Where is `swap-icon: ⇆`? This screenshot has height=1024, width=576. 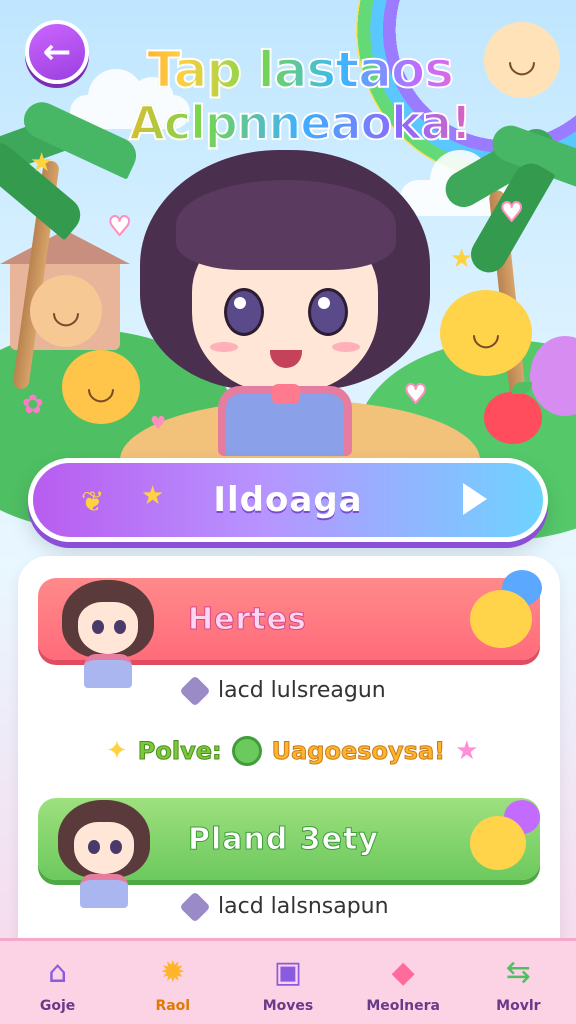
swap-icon: ⇆ is located at coordinates (518, 972).